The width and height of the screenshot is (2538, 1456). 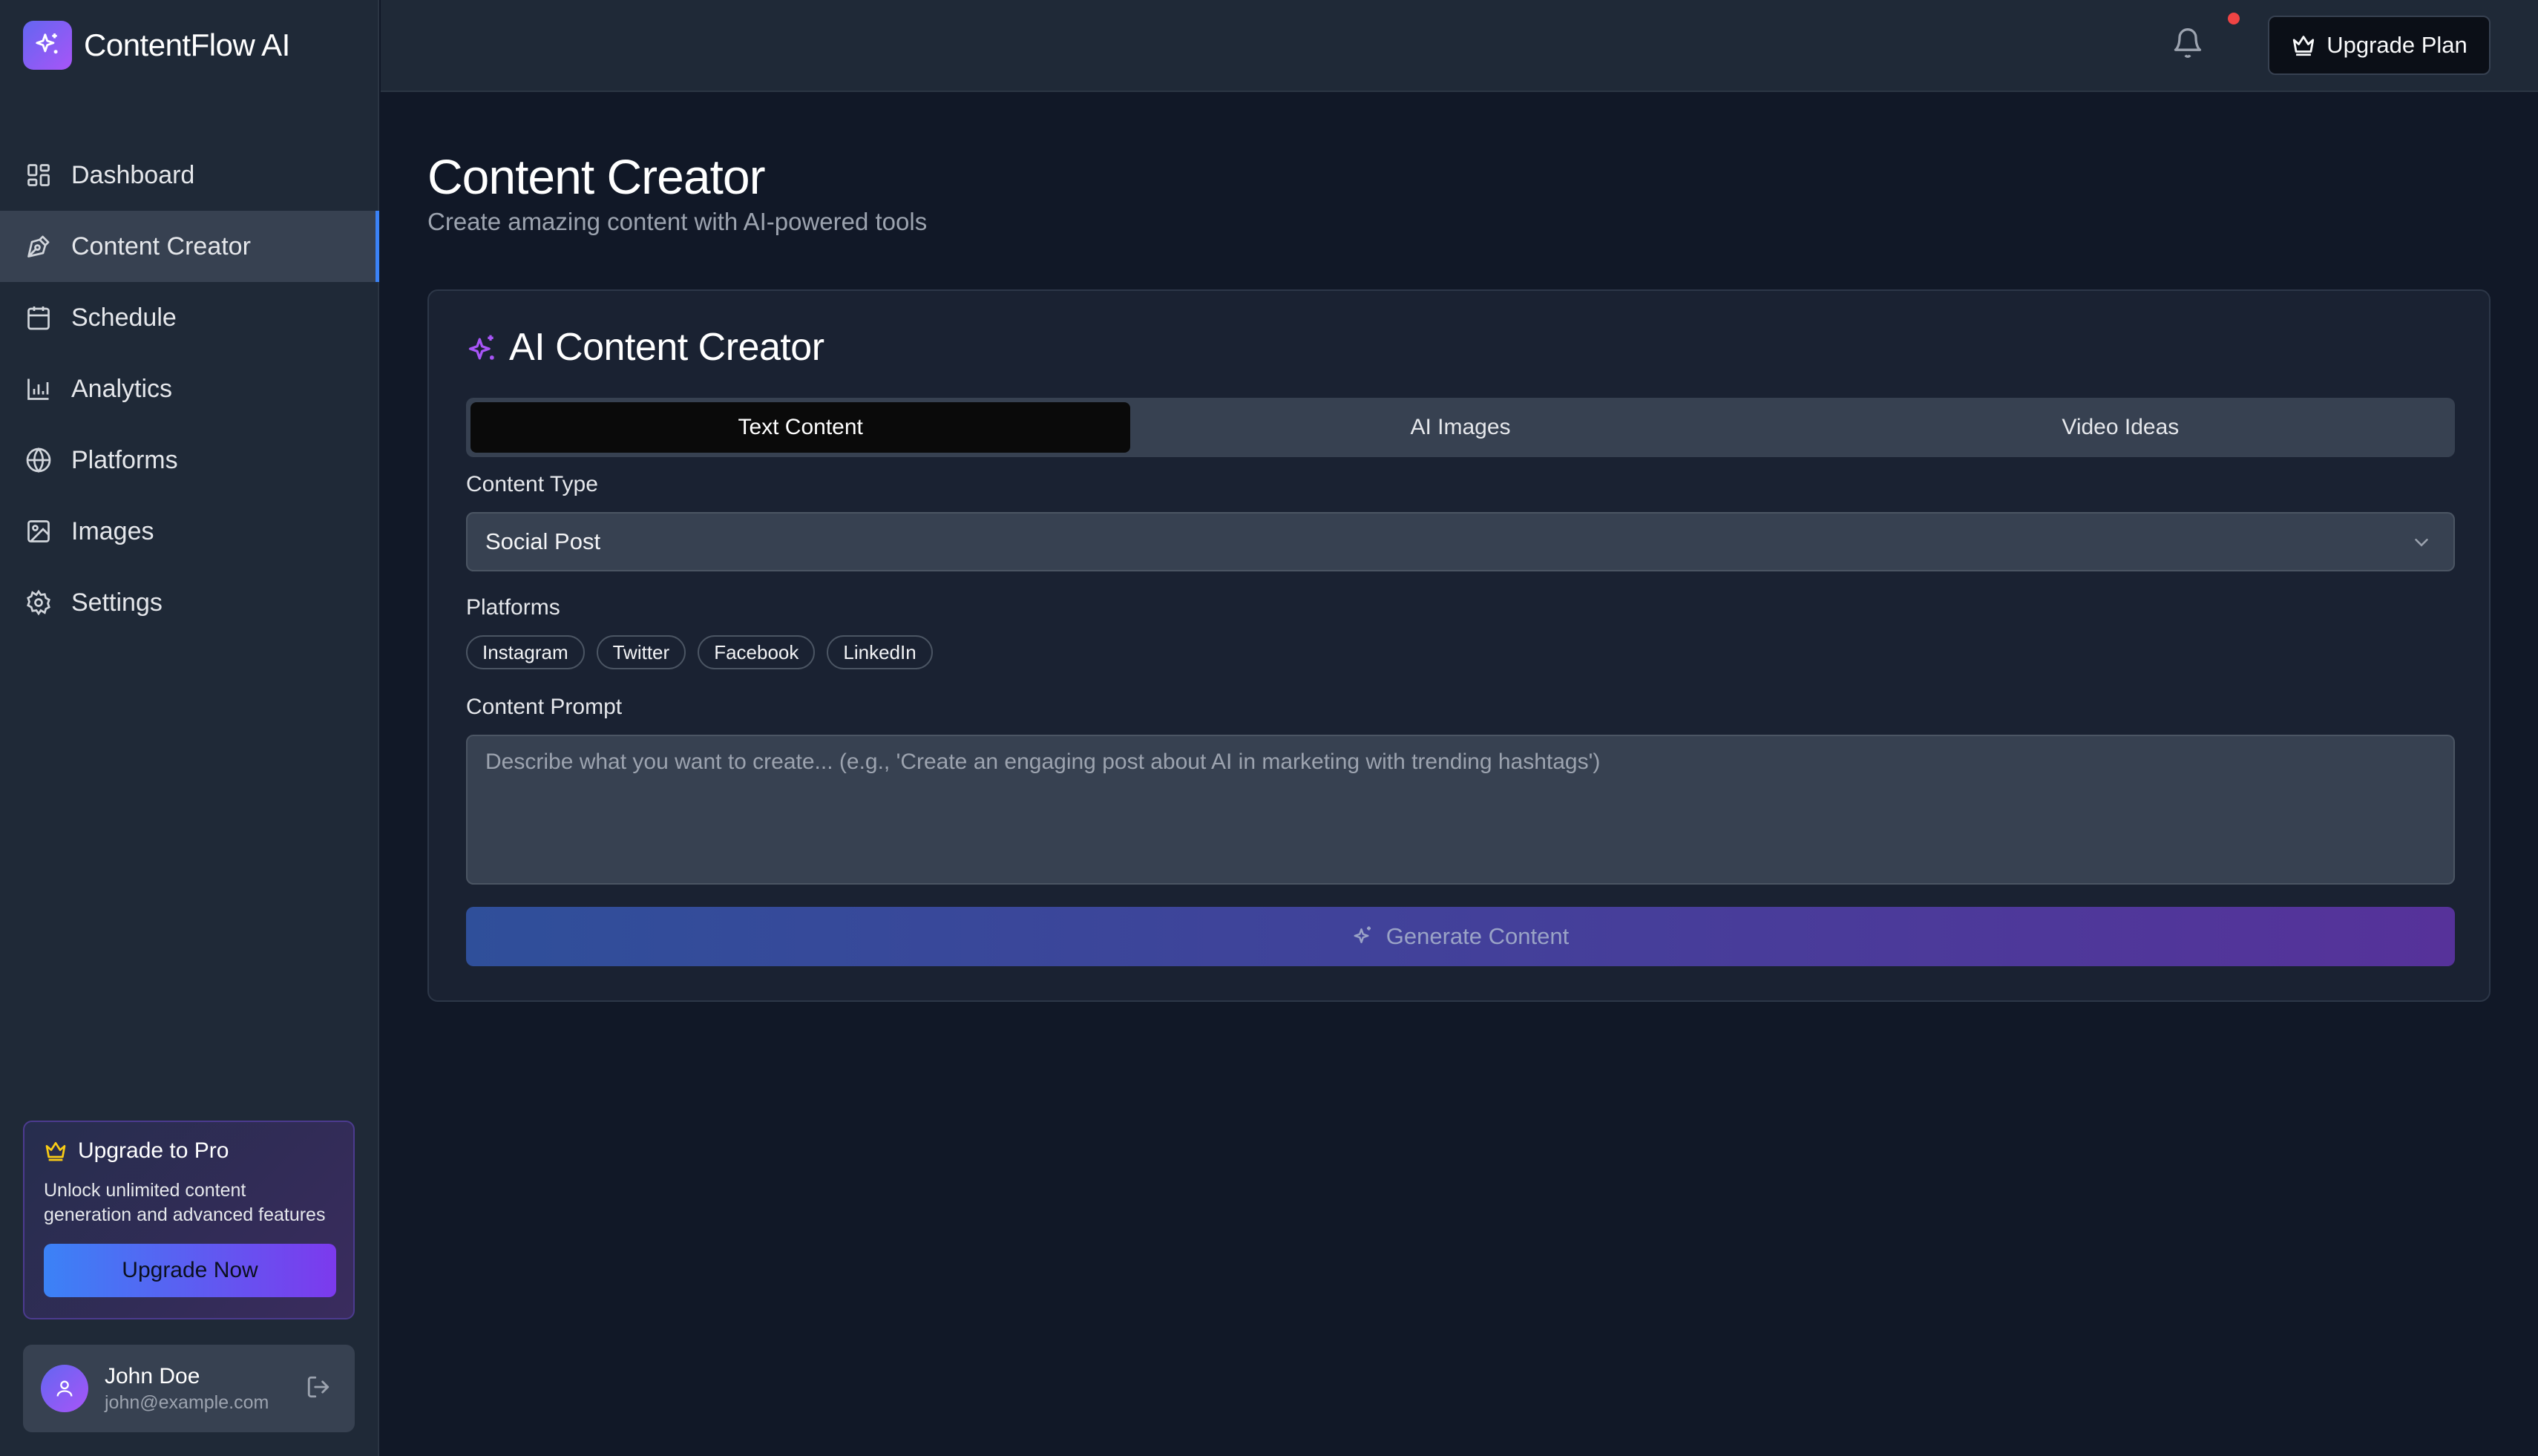 I want to click on gear-icon, so click(x=38, y=603).